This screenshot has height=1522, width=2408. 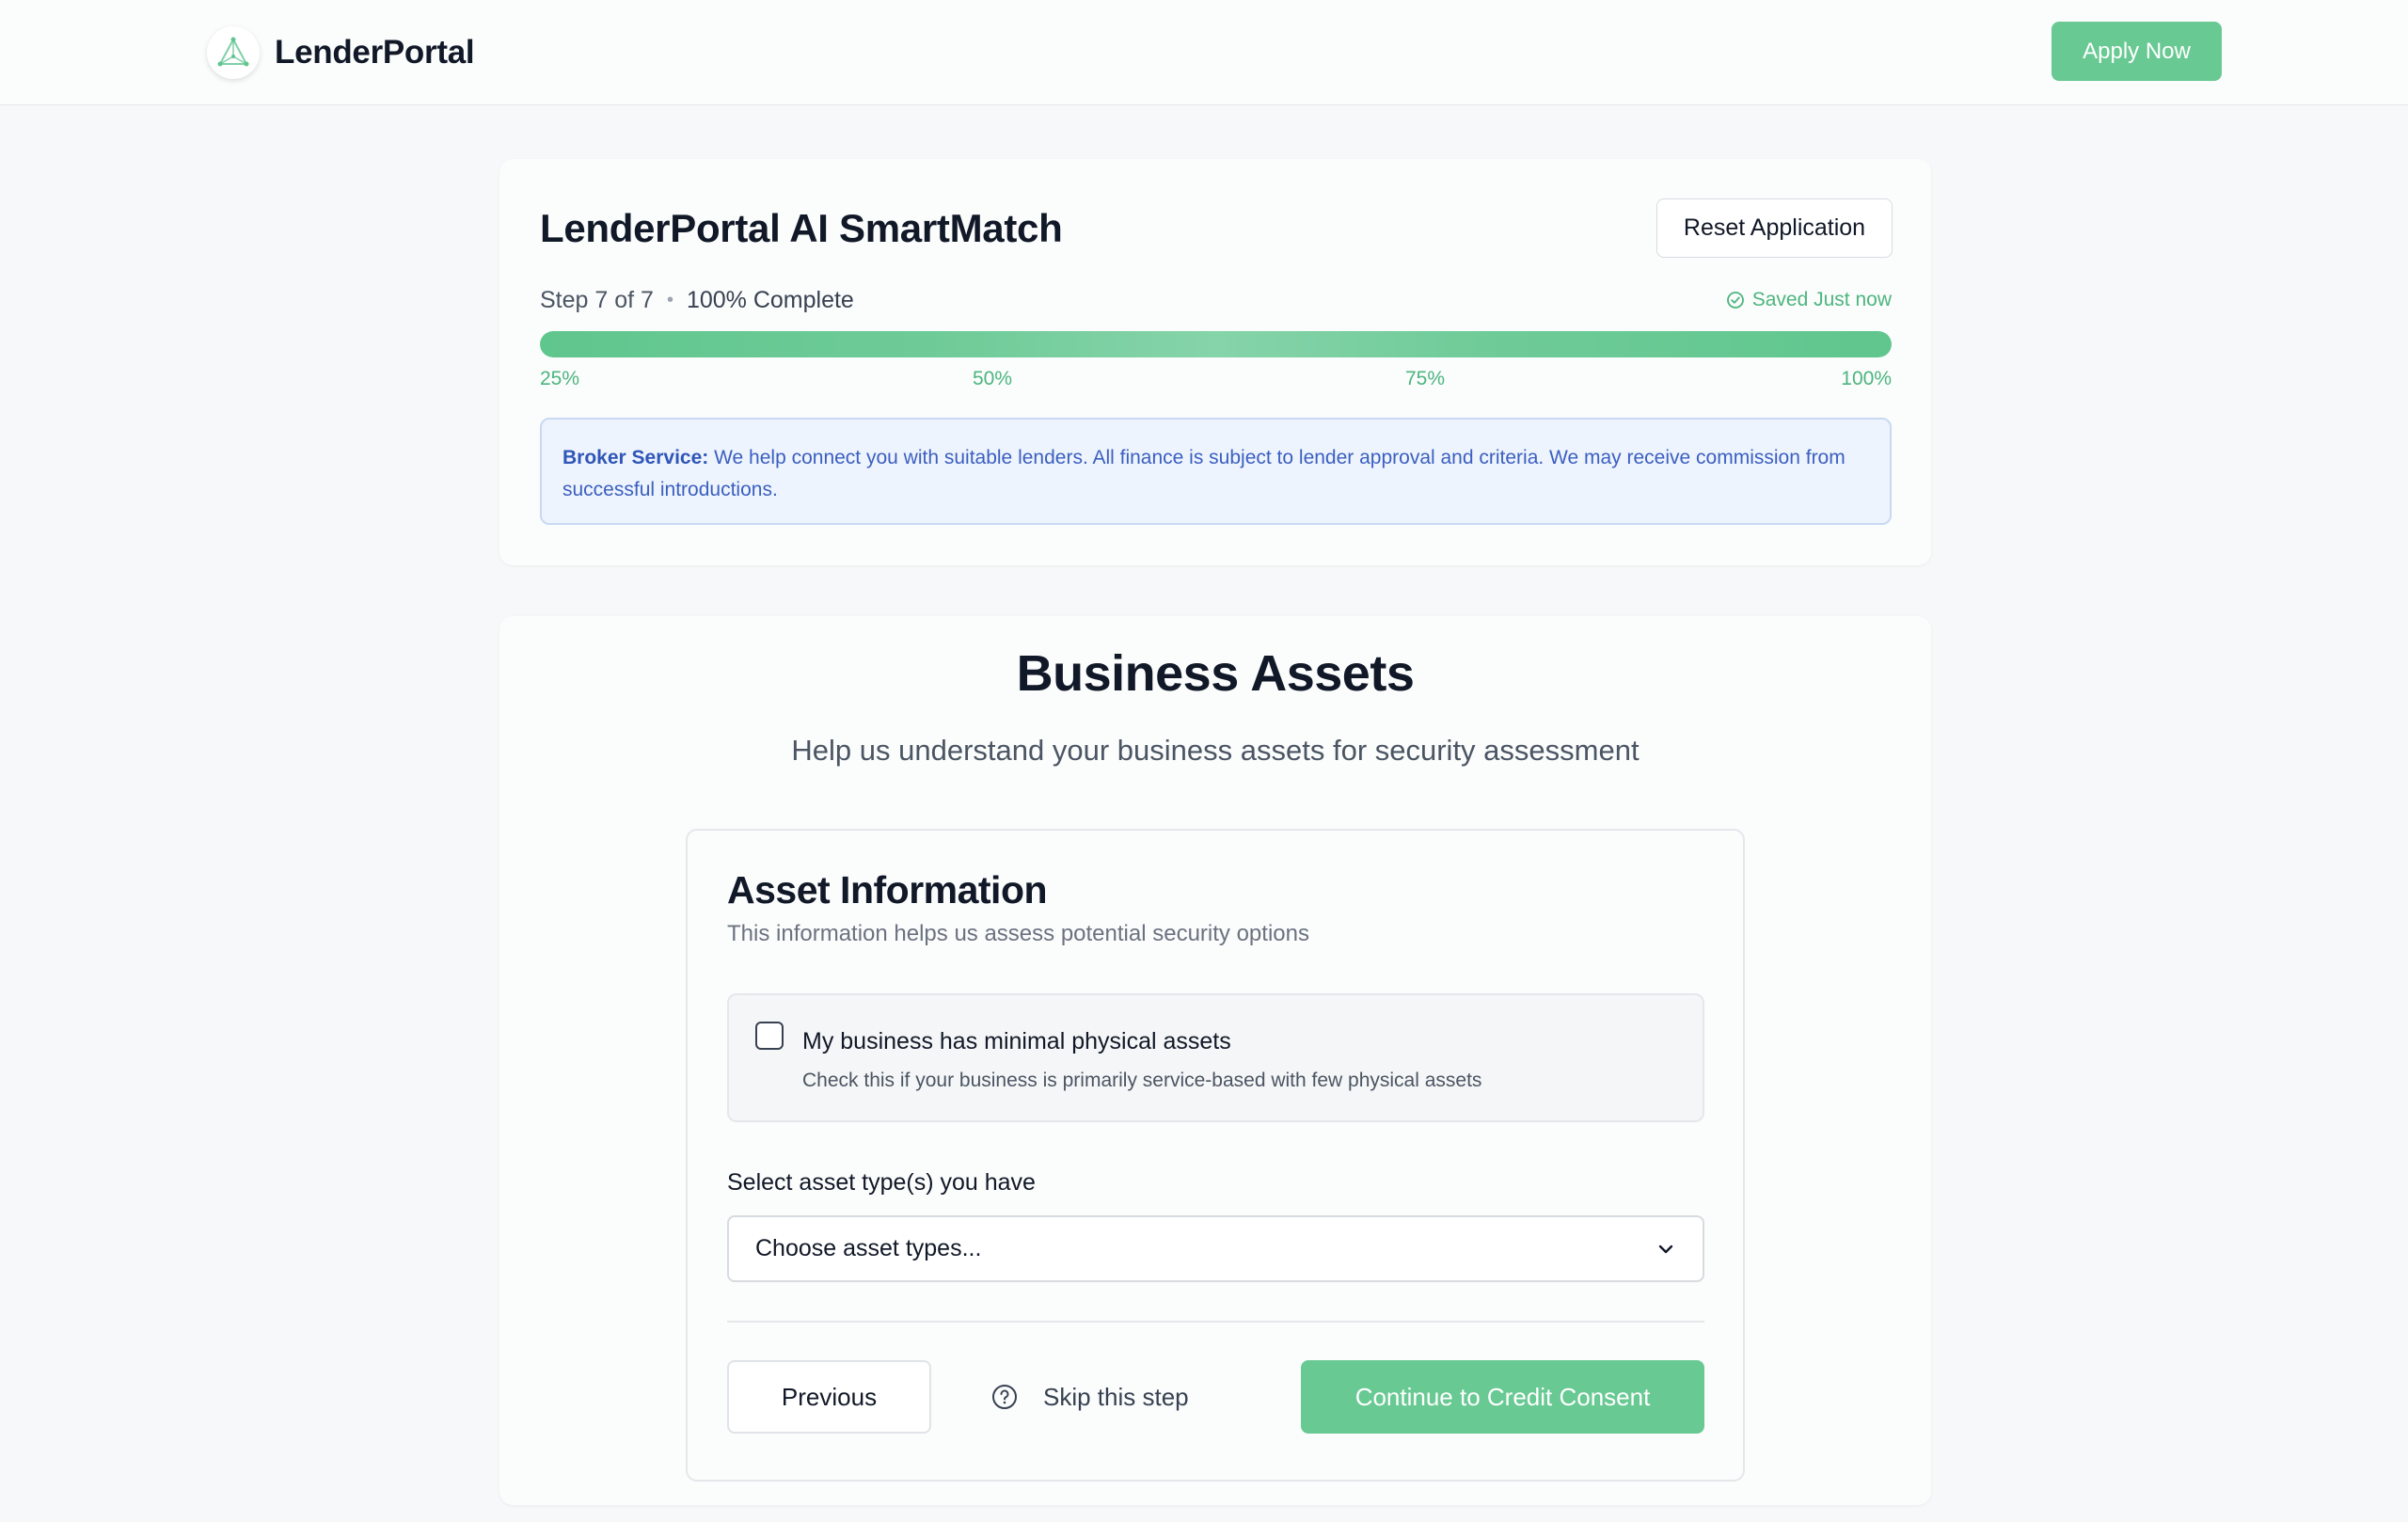 I want to click on brand: LenderPortal, so click(x=341, y=53).